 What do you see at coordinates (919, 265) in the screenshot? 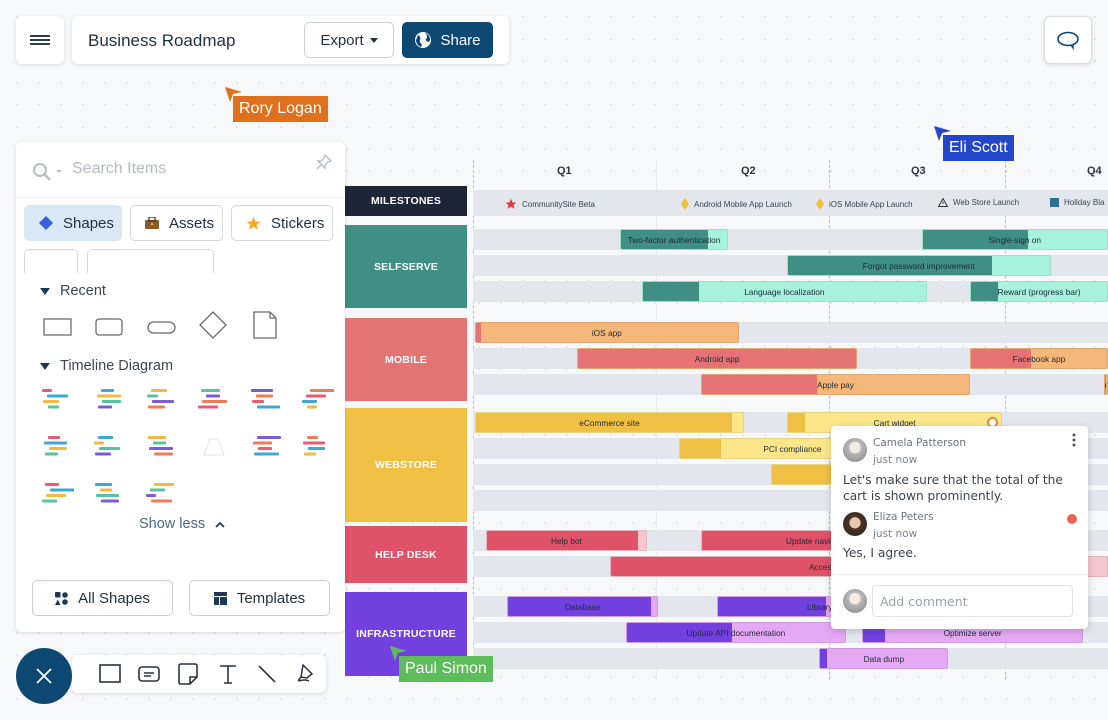
I see `roadmap-bar: Forgot password improvement` at bounding box center [919, 265].